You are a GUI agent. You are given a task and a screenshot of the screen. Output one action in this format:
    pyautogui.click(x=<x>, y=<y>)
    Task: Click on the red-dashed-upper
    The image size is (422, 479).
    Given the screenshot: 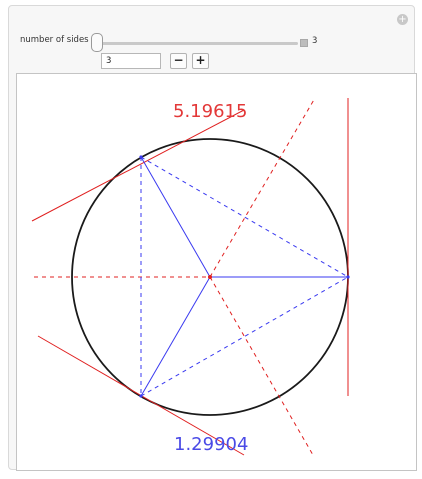 What is the action you would take?
    pyautogui.click(x=262, y=187)
    